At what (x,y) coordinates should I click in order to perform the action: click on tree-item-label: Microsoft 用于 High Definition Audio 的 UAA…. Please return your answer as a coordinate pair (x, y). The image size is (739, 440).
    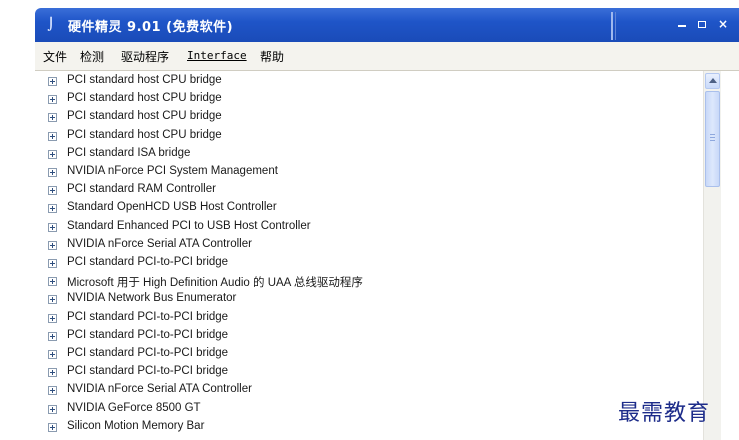
    Looking at the image, I should click on (215, 283).